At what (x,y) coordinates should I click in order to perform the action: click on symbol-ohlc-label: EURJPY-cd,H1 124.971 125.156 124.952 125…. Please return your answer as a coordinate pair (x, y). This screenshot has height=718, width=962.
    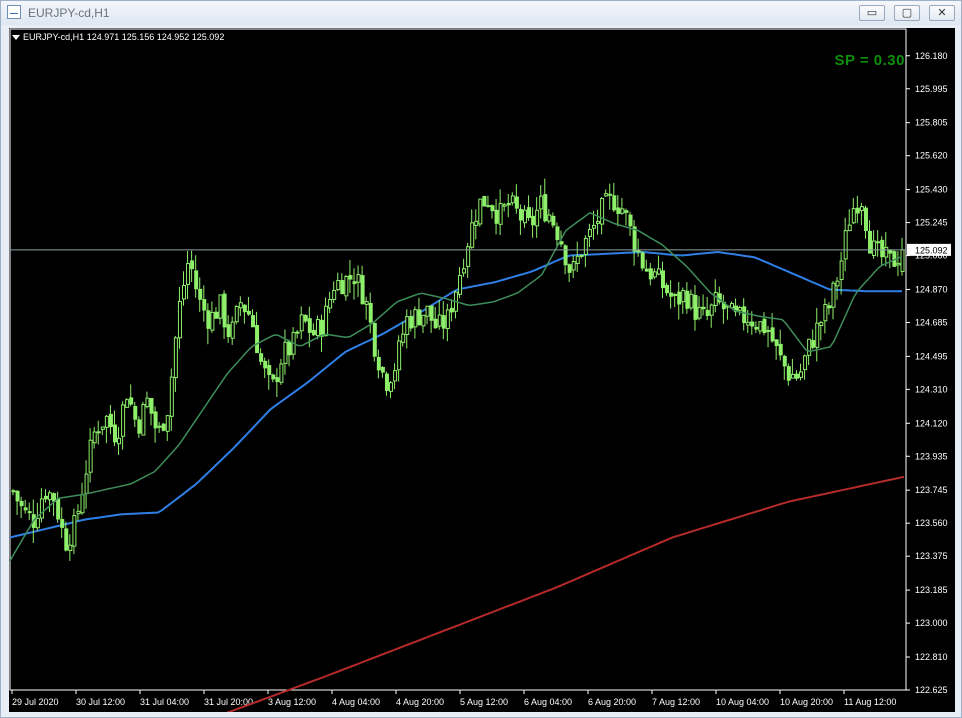
    Looking at the image, I should click on (124, 37).